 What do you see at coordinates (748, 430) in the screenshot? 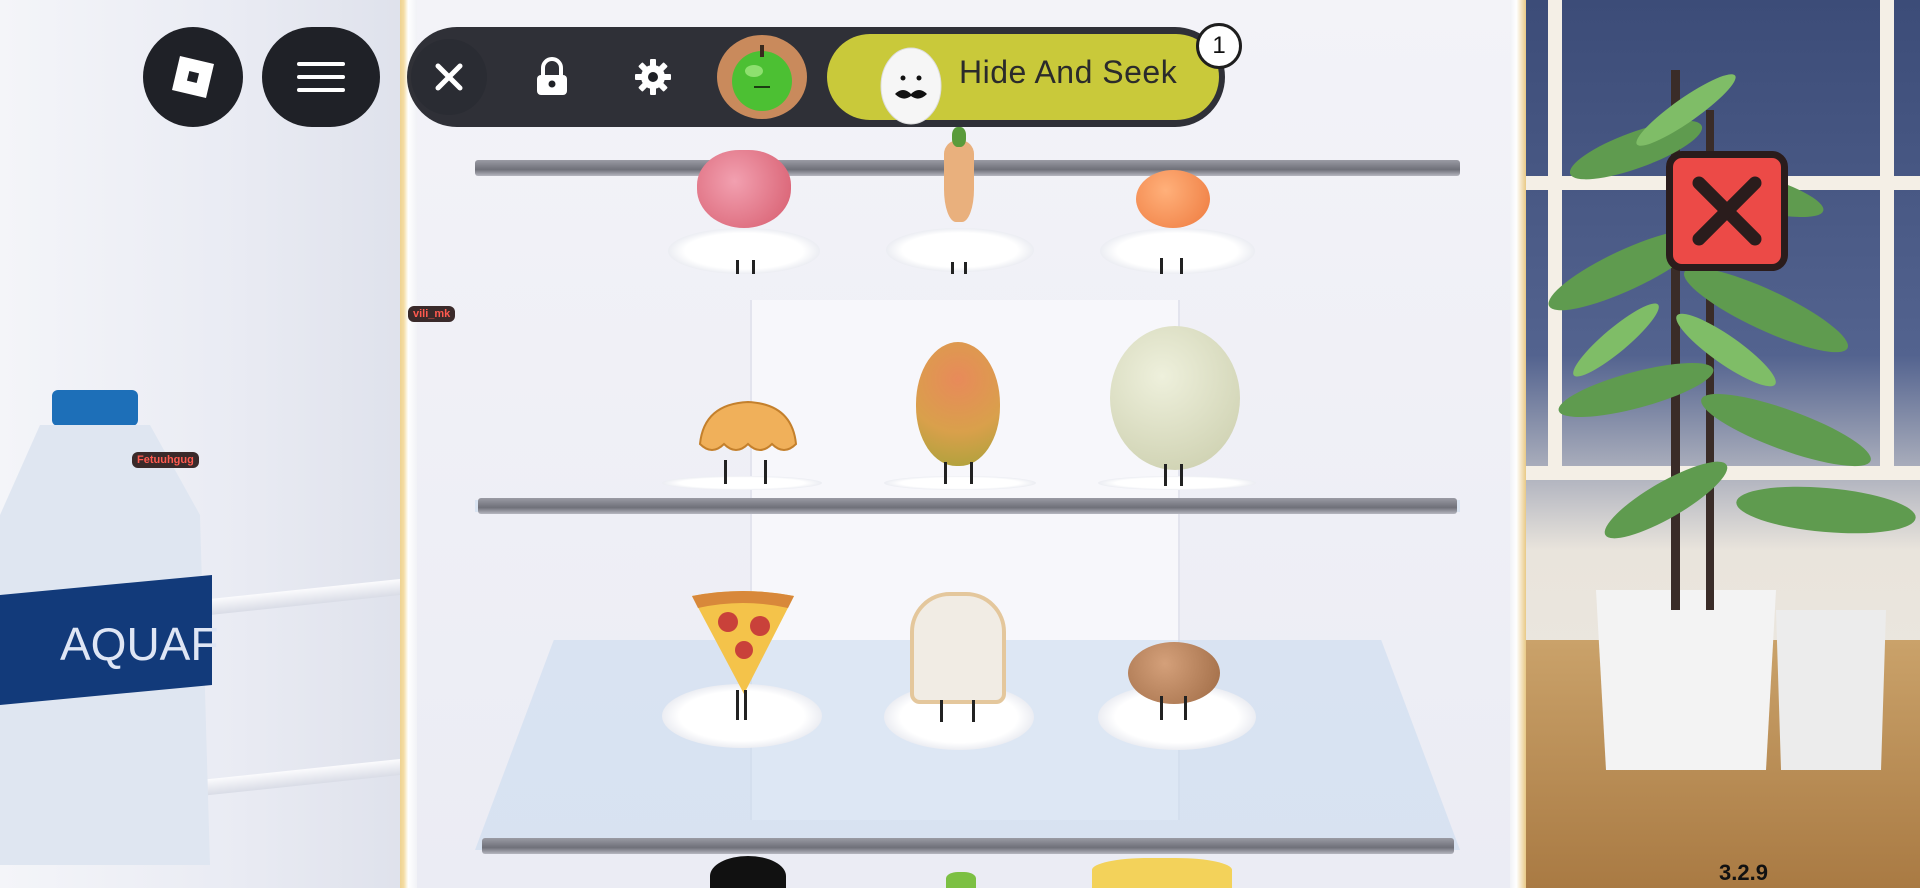
I see `croissant-prop` at bounding box center [748, 430].